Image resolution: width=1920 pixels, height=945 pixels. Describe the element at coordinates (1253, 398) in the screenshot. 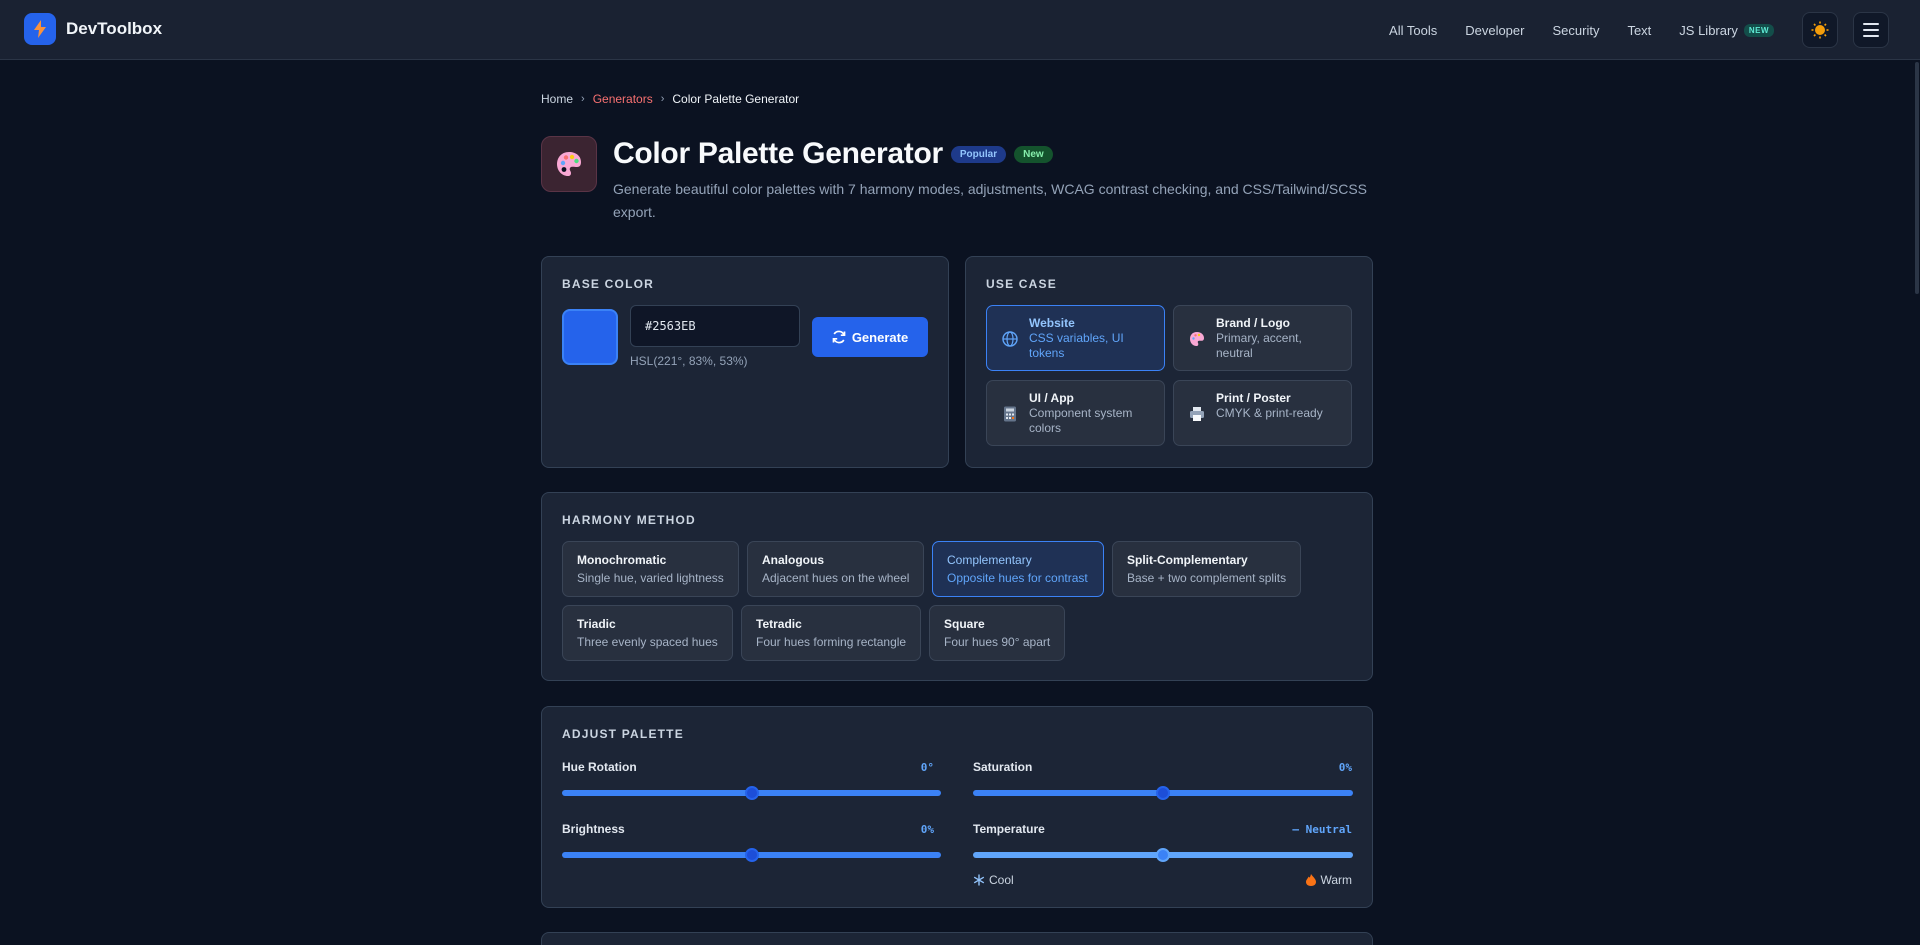

I see `use-case-title: Print / Poster` at that location.